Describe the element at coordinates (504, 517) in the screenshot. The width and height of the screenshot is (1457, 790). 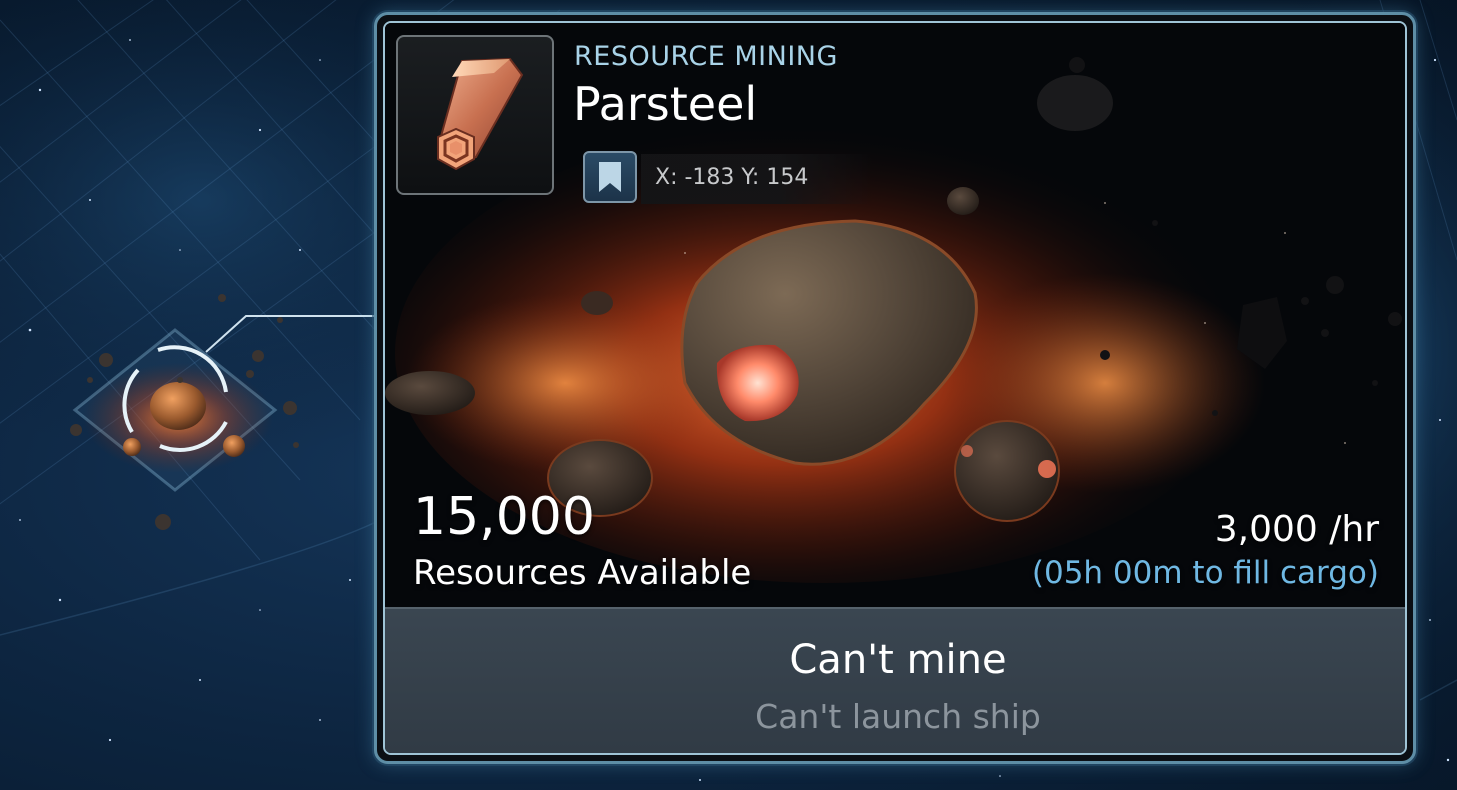
I see `resources-amount: 15,000` at that location.